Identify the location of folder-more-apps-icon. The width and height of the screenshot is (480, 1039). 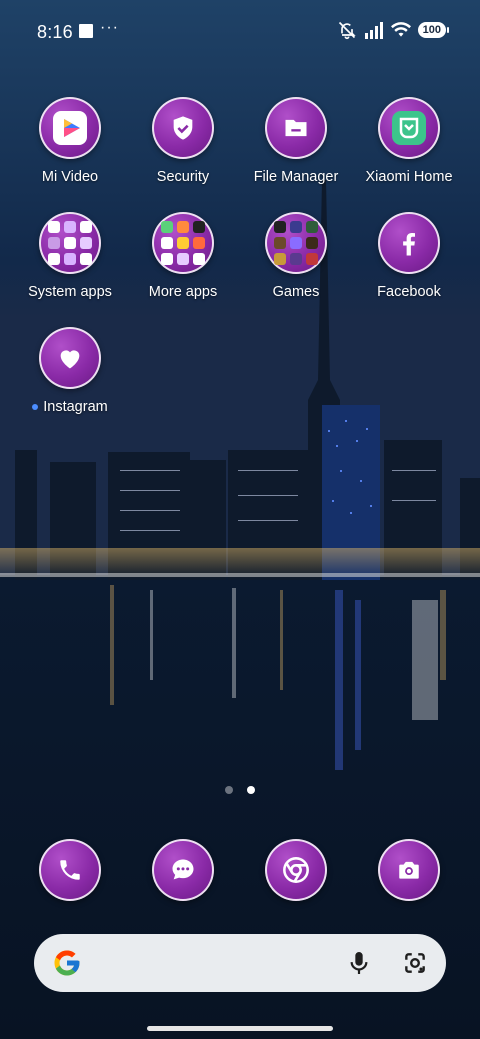
(183, 243).